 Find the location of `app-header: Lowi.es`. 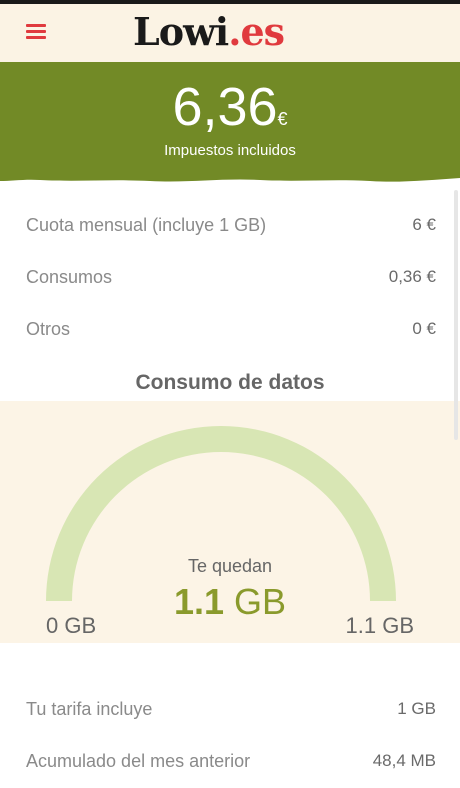

app-header: Lowi.es is located at coordinates (230, 33).